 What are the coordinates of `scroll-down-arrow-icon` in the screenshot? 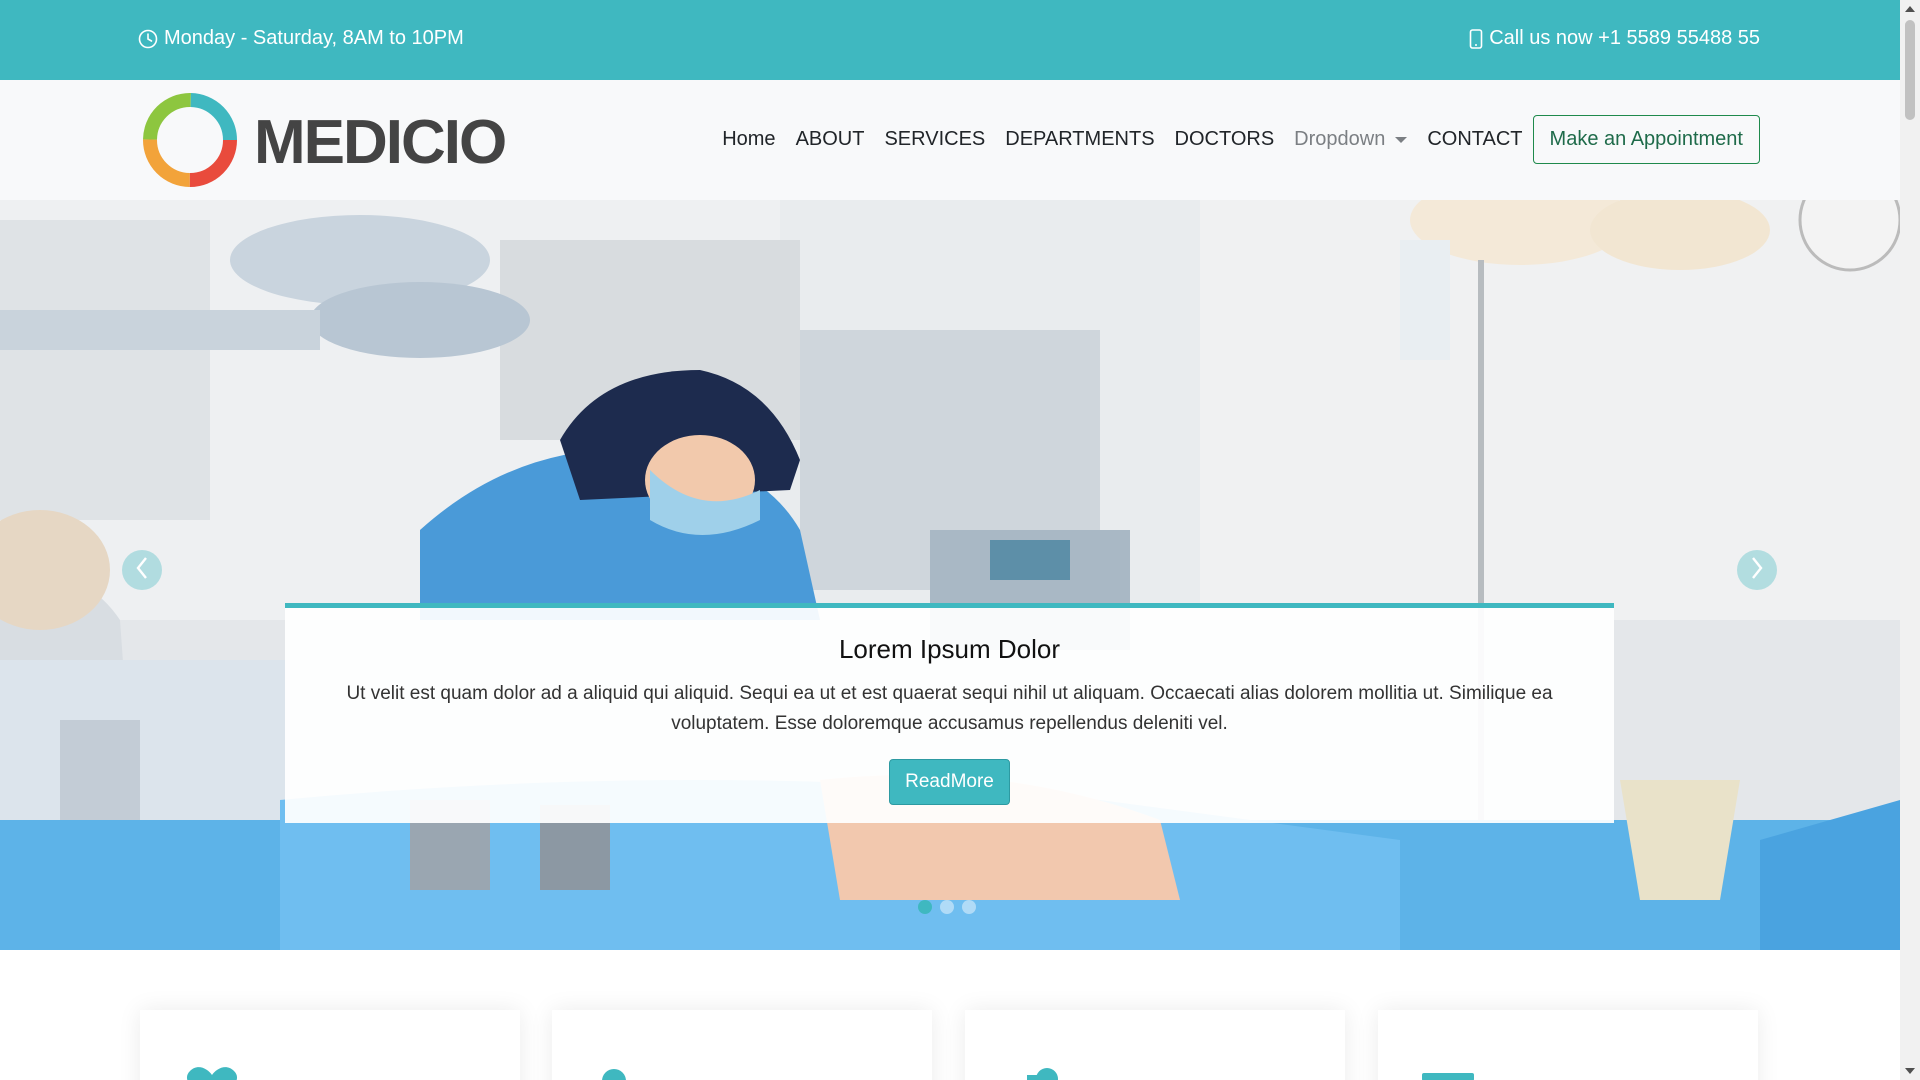 It's located at (1910, 1071).